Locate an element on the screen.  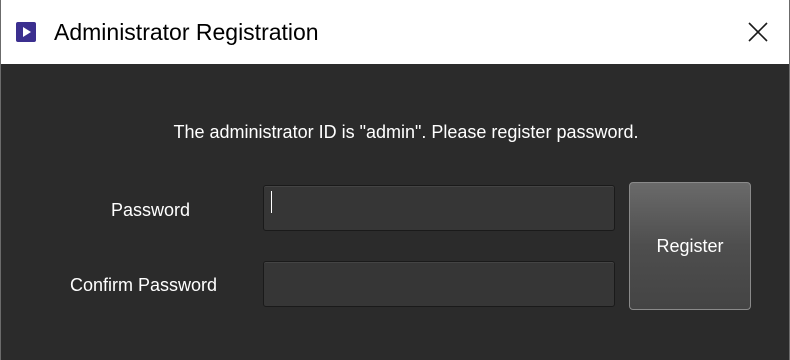
close-icon is located at coordinates (758, 32).